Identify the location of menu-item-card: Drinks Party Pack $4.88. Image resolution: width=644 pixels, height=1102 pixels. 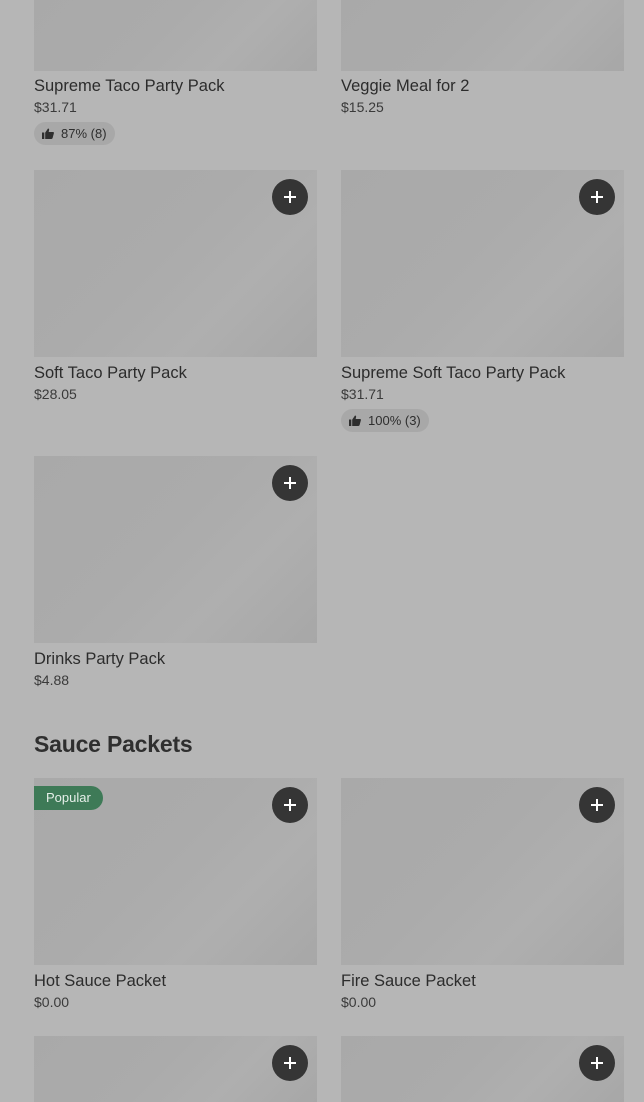
(175, 572).